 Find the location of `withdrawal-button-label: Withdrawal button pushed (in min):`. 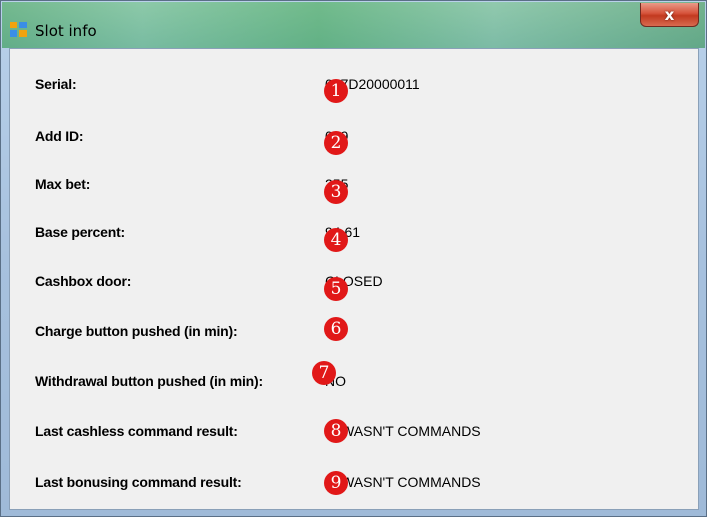

withdrawal-button-label: Withdrawal button pushed (in min): is located at coordinates (149, 381).